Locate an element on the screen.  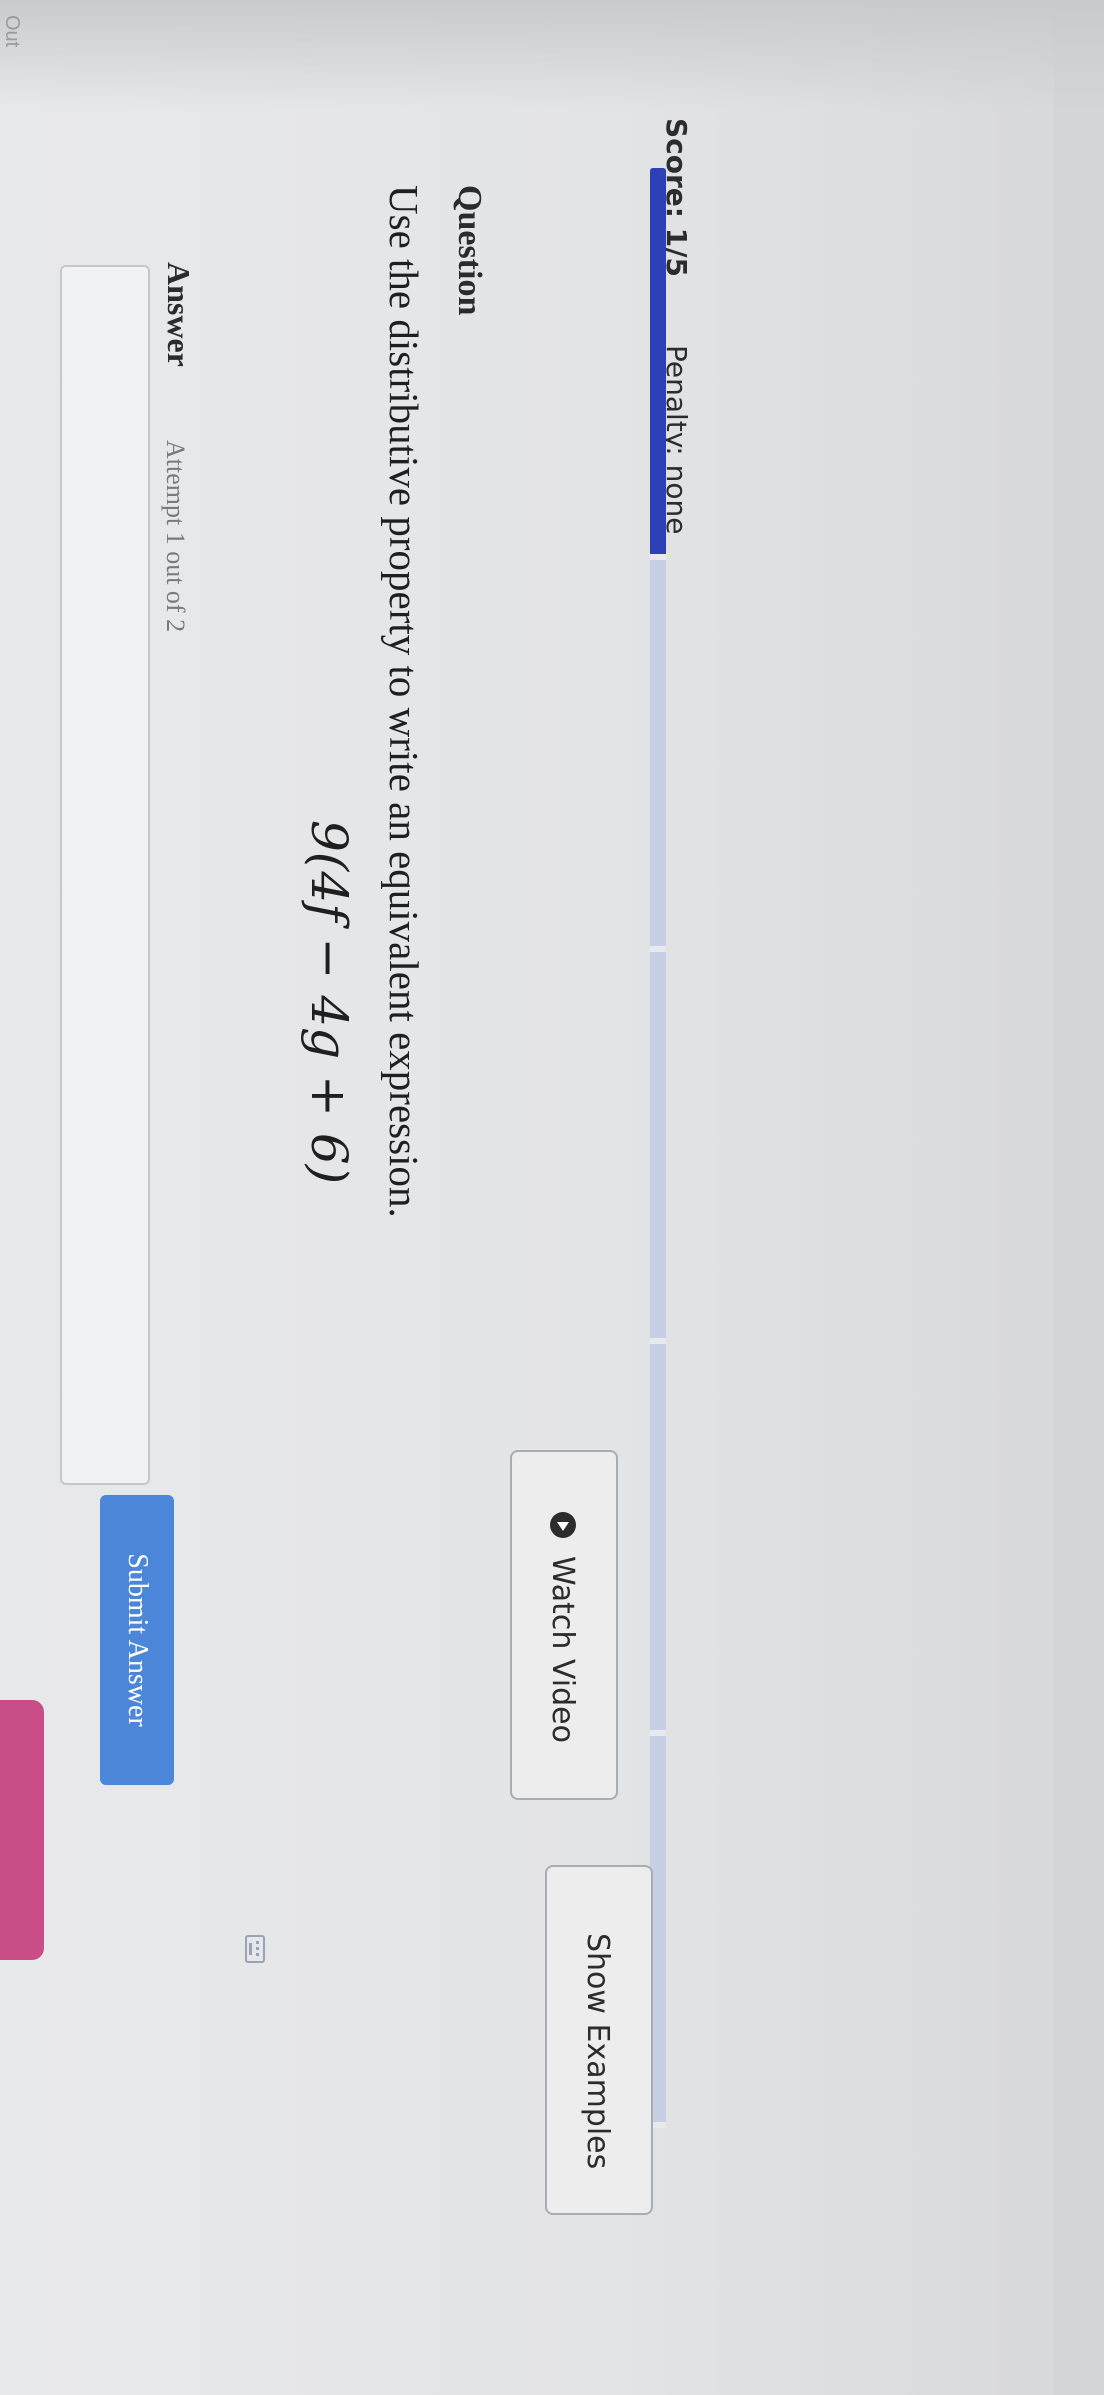
show-examples-label: Show Examples is located at coordinates (597, 2051).